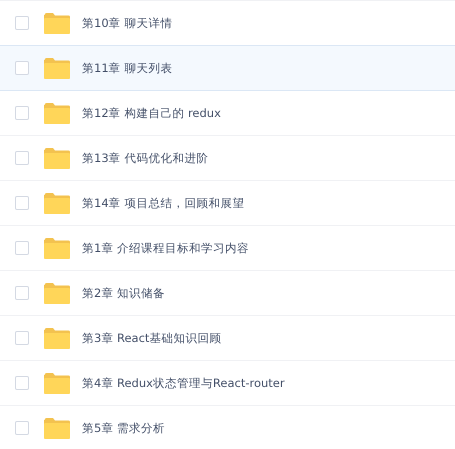 The height and width of the screenshot is (449, 455). I want to click on folder-row: 第1章 介绍课程目标和学习内容, so click(227, 248).